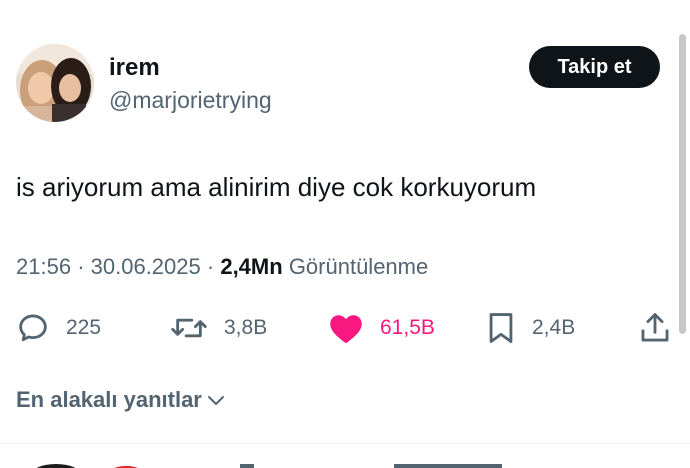 Image resolution: width=690 pixels, height=468 pixels. I want to click on reply-count: 225, so click(84, 327).